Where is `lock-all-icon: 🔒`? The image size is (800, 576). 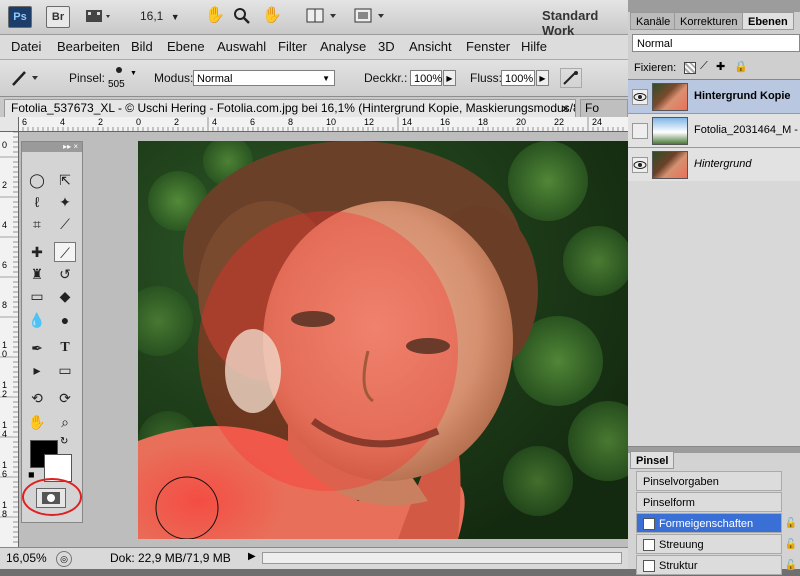 lock-all-icon: 🔒 is located at coordinates (741, 66).